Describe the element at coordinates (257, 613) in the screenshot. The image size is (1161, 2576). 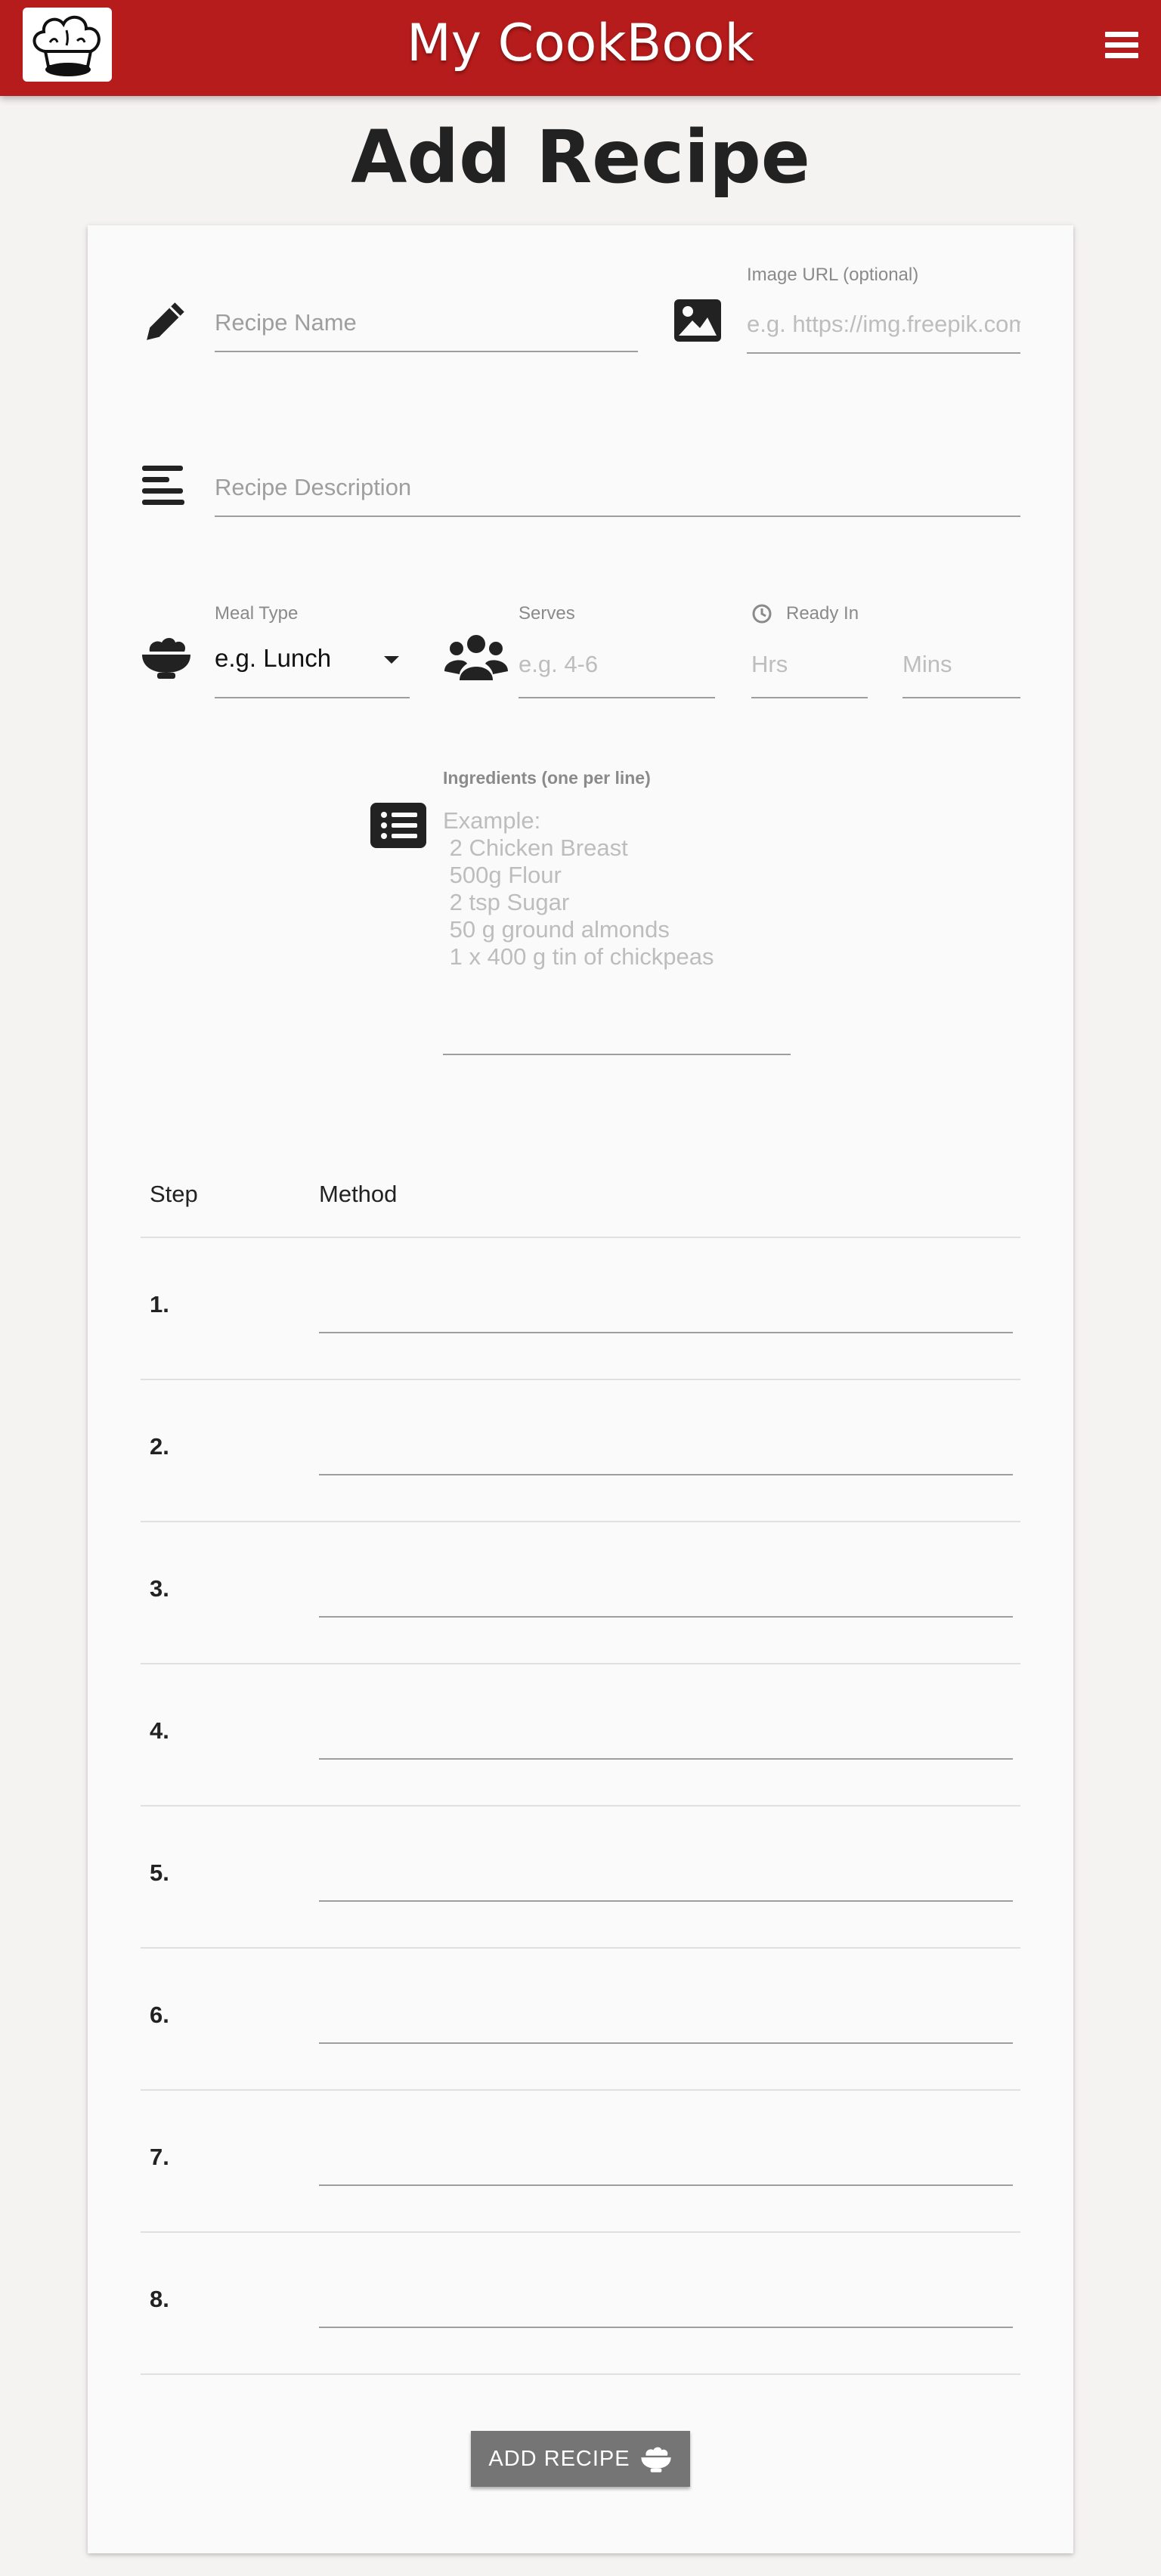
I see `meal-type-label: Meal Type` at that location.